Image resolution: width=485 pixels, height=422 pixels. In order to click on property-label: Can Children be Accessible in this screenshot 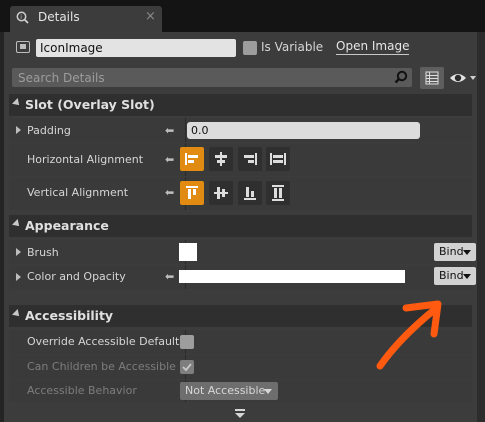, I will do `click(101, 366)`.